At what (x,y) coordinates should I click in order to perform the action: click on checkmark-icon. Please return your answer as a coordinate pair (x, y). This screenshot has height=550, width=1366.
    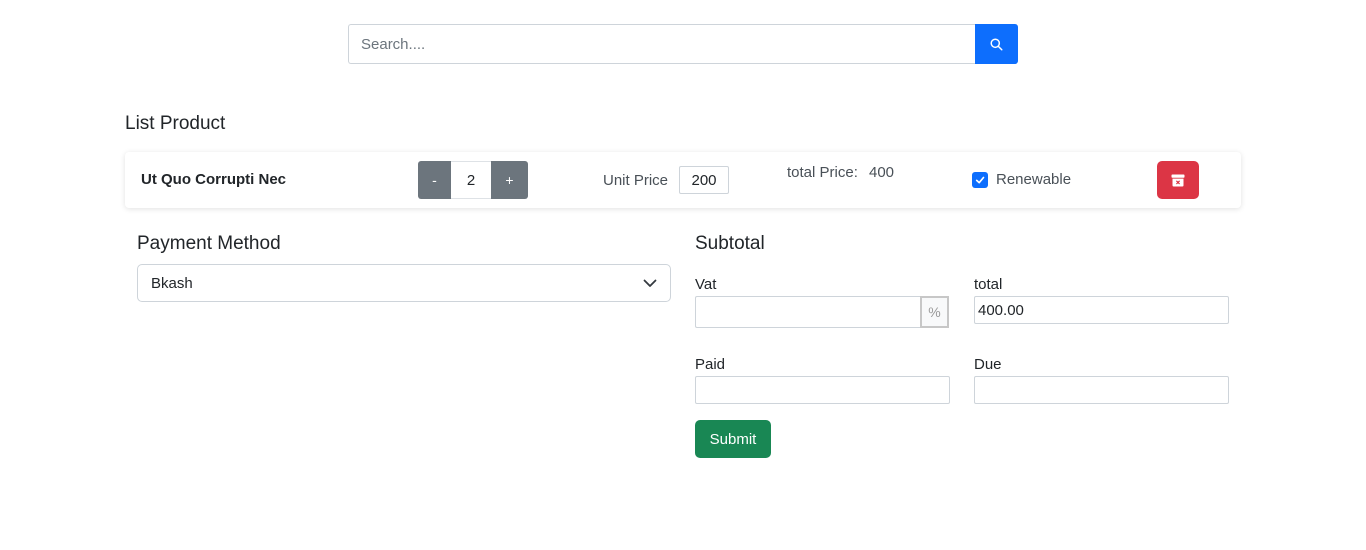
    Looking at the image, I should click on (980, 180).